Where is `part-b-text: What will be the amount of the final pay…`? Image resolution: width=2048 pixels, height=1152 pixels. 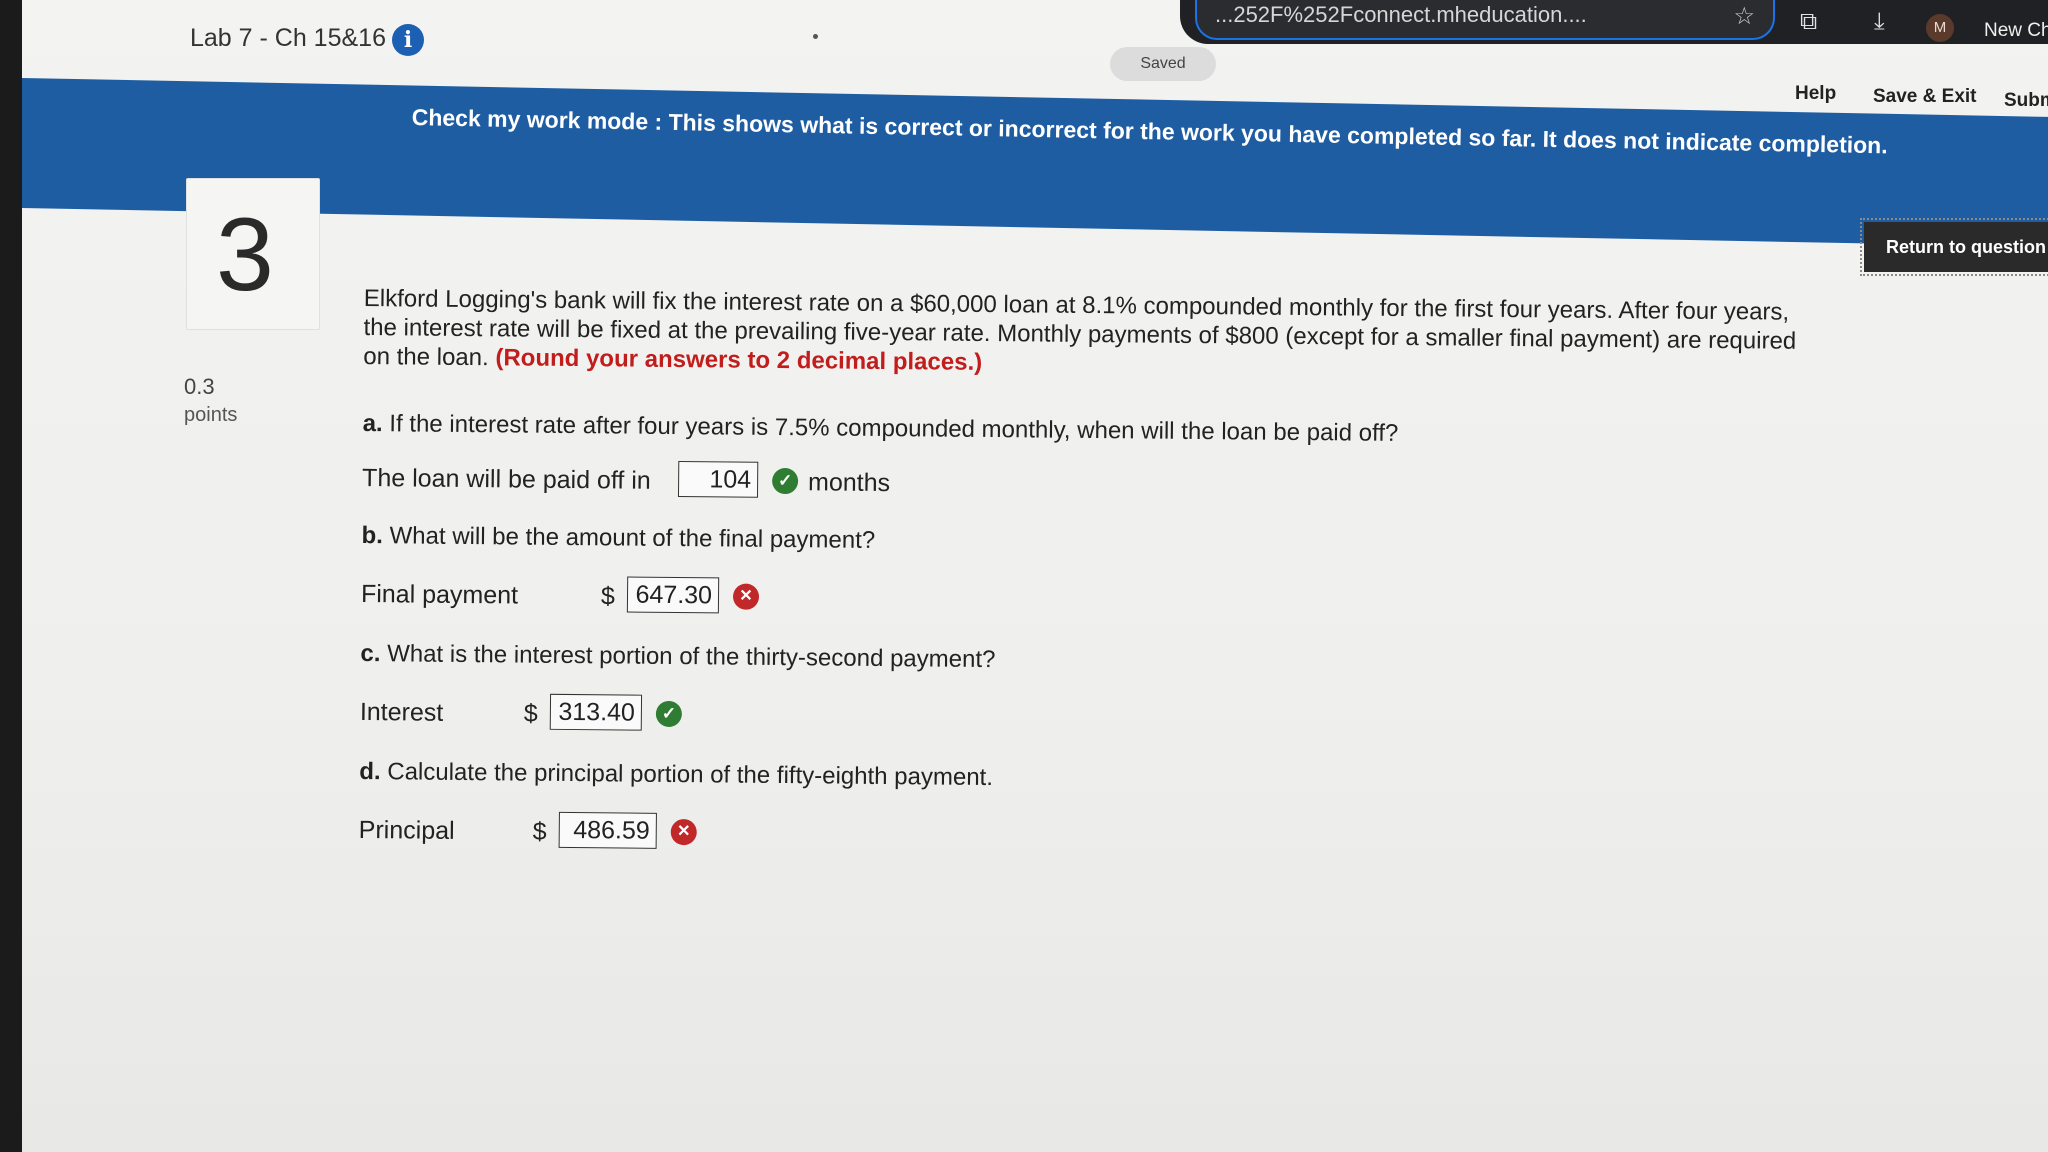 part-b-text: What will be the amount of the final pay… is located at coordinates (632, 538).